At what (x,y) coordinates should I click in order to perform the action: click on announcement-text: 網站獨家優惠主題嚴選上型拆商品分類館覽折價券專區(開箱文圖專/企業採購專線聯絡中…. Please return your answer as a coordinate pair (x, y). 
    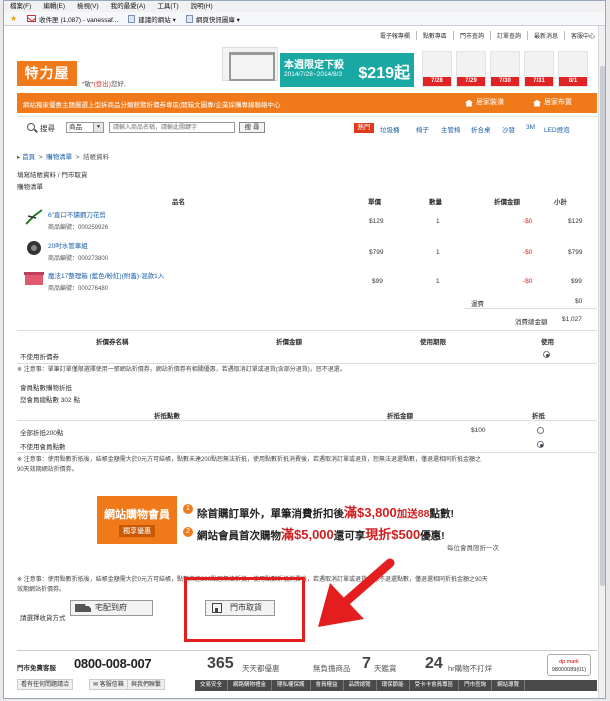
    Looking at the image, I should click on (151, 104).